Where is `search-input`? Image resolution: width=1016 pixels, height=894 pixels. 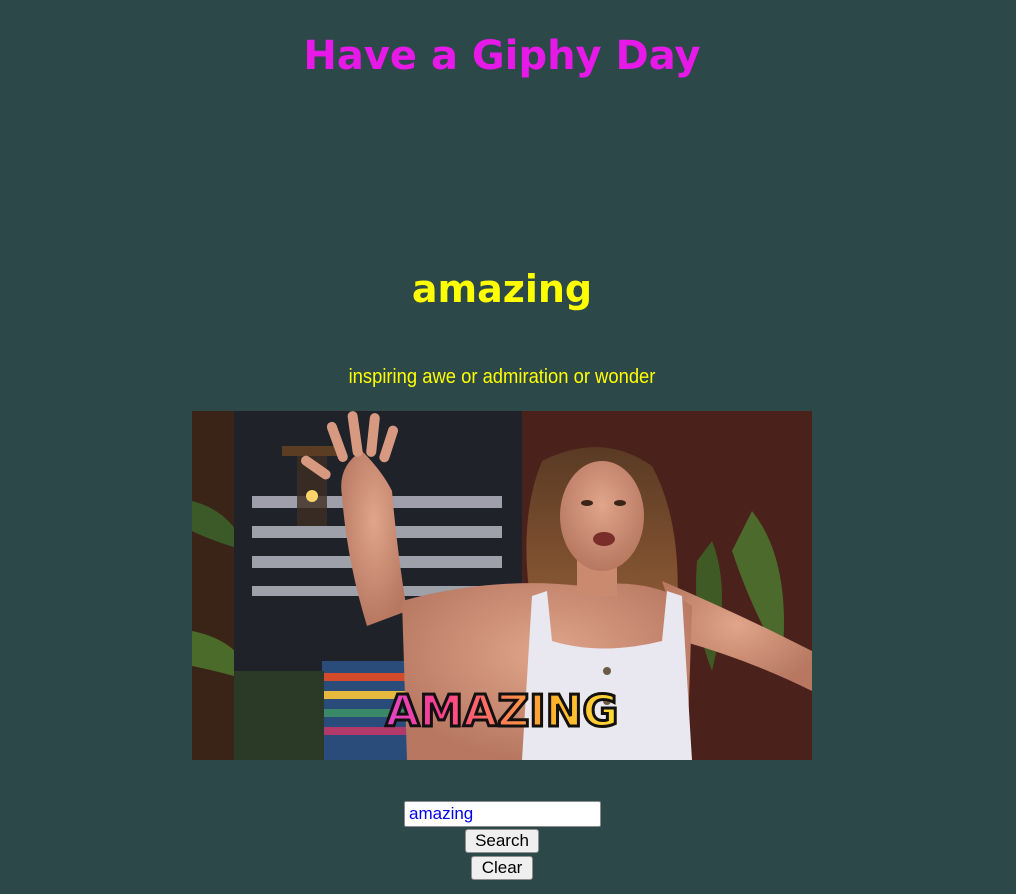 search-input is located at coordinates (502, 814).